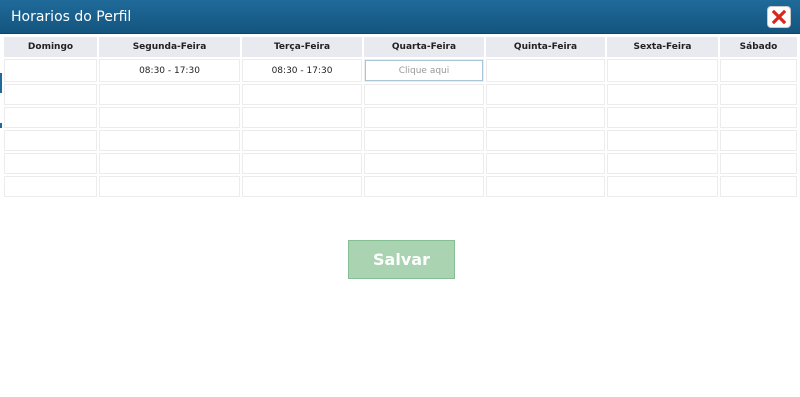 This screenshot has height=397, width=800. I want to click on table-row: 08:30 - 17:30 08:30 - 17:30, so click(400, 70).